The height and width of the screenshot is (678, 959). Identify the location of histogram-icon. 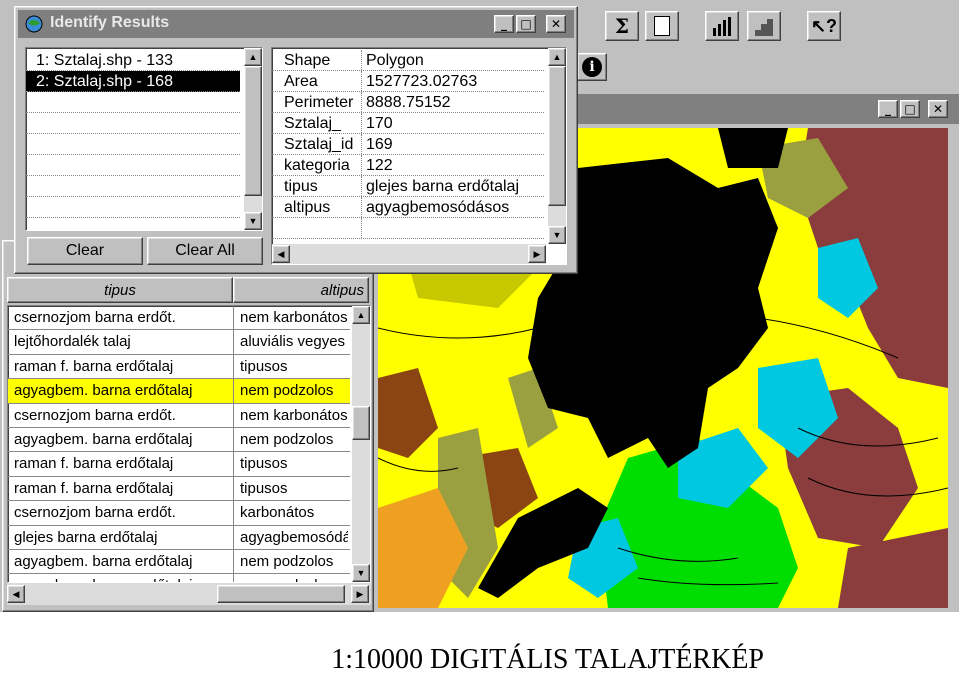
(764, 26).